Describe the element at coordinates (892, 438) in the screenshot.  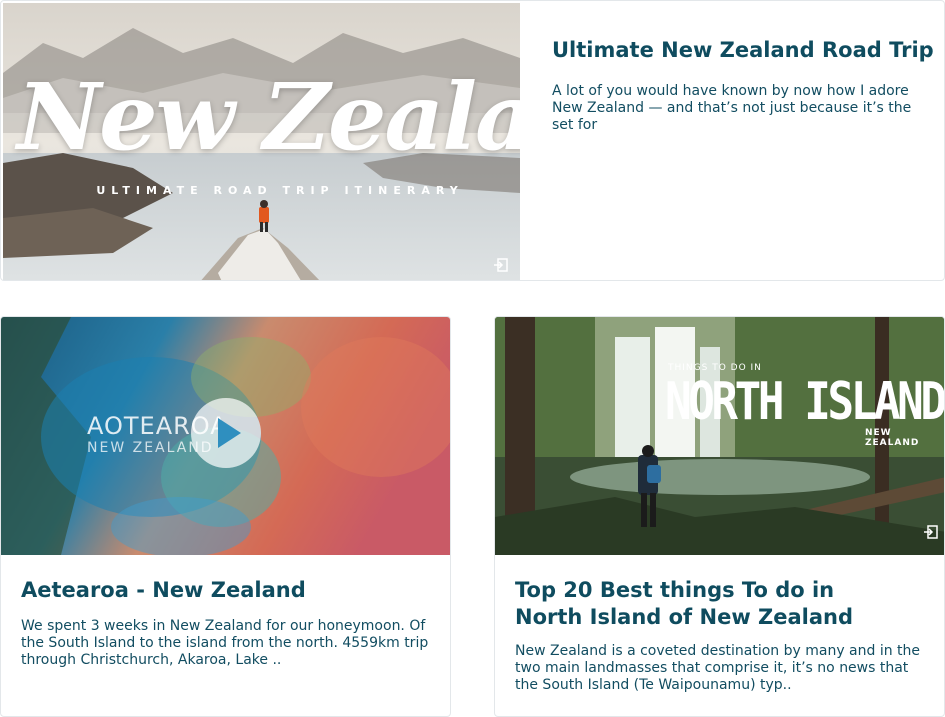
I see `thumbnail-subline: NEW ZEALAND` at that location.